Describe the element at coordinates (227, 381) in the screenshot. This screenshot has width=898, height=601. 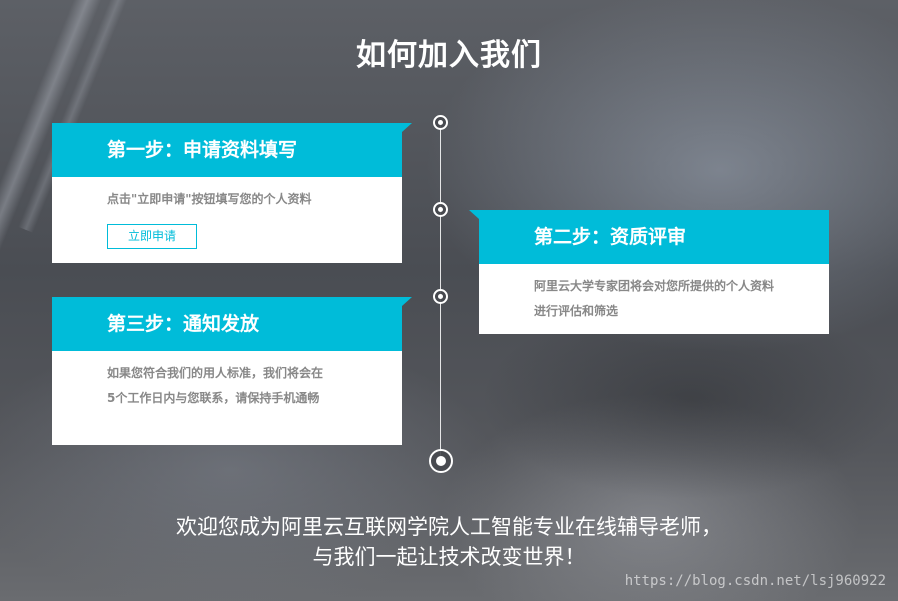
I see `step-description: 如果您符合我们的用人标准，我们将会在 5个工作日内与您联系，请保持手机通畅` at that location.